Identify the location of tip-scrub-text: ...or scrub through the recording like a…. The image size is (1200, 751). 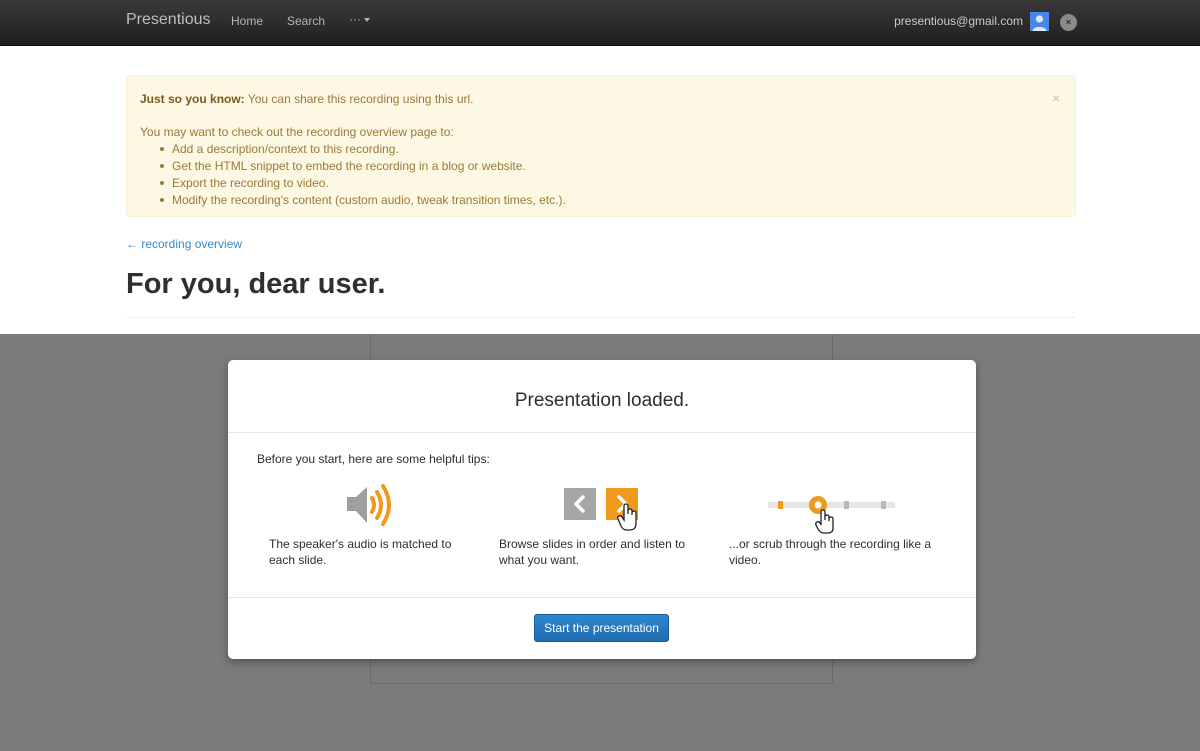
(830, 552).